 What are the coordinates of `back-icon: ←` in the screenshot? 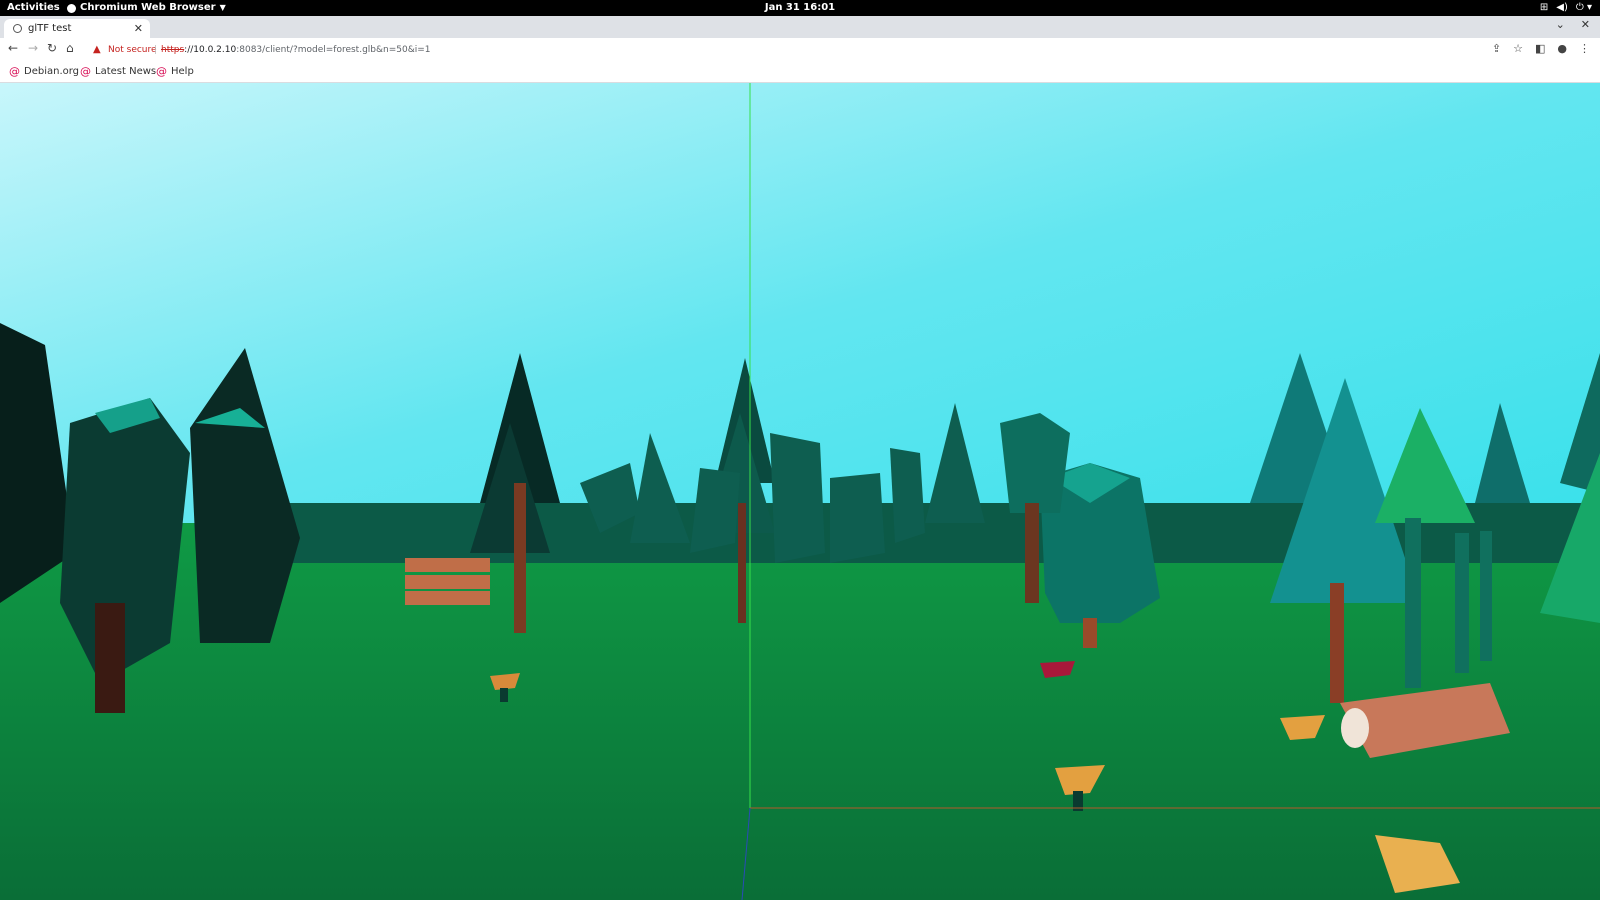 It's located at (13, 48).